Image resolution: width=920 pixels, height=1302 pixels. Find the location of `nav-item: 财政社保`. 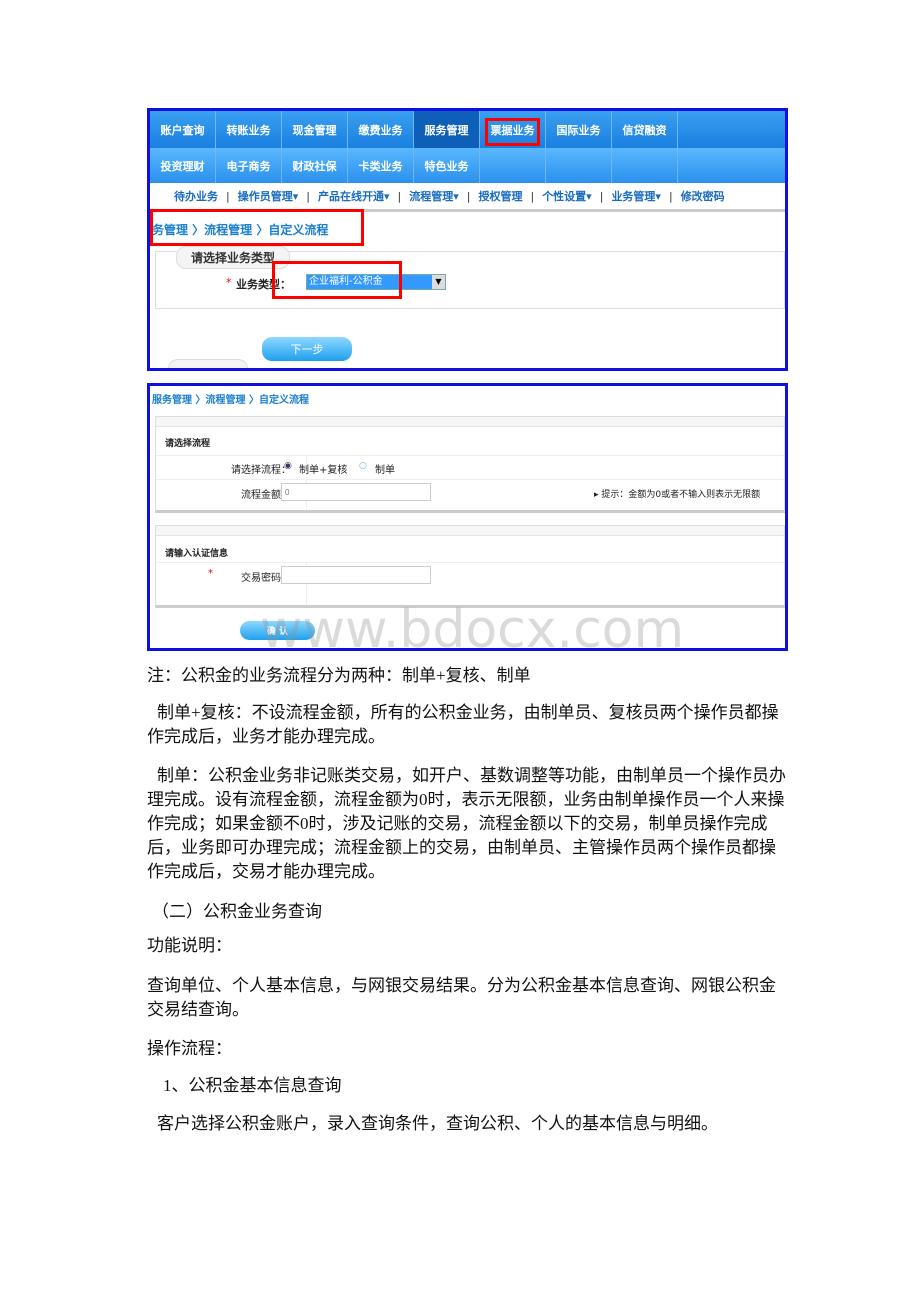

nav-item: 财政社保 is located at coordinates (315, 165).